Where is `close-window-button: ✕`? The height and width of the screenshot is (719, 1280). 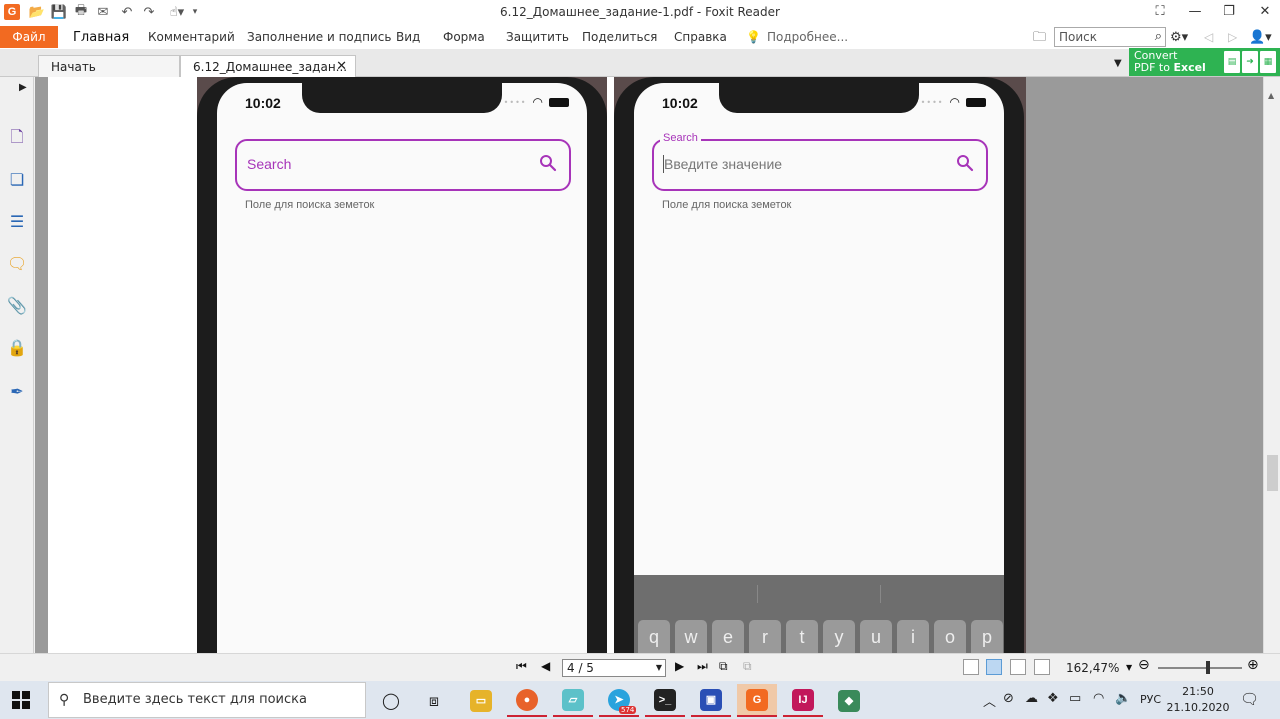 close-window-button: ✕ is located at coordinates (1265, 12).